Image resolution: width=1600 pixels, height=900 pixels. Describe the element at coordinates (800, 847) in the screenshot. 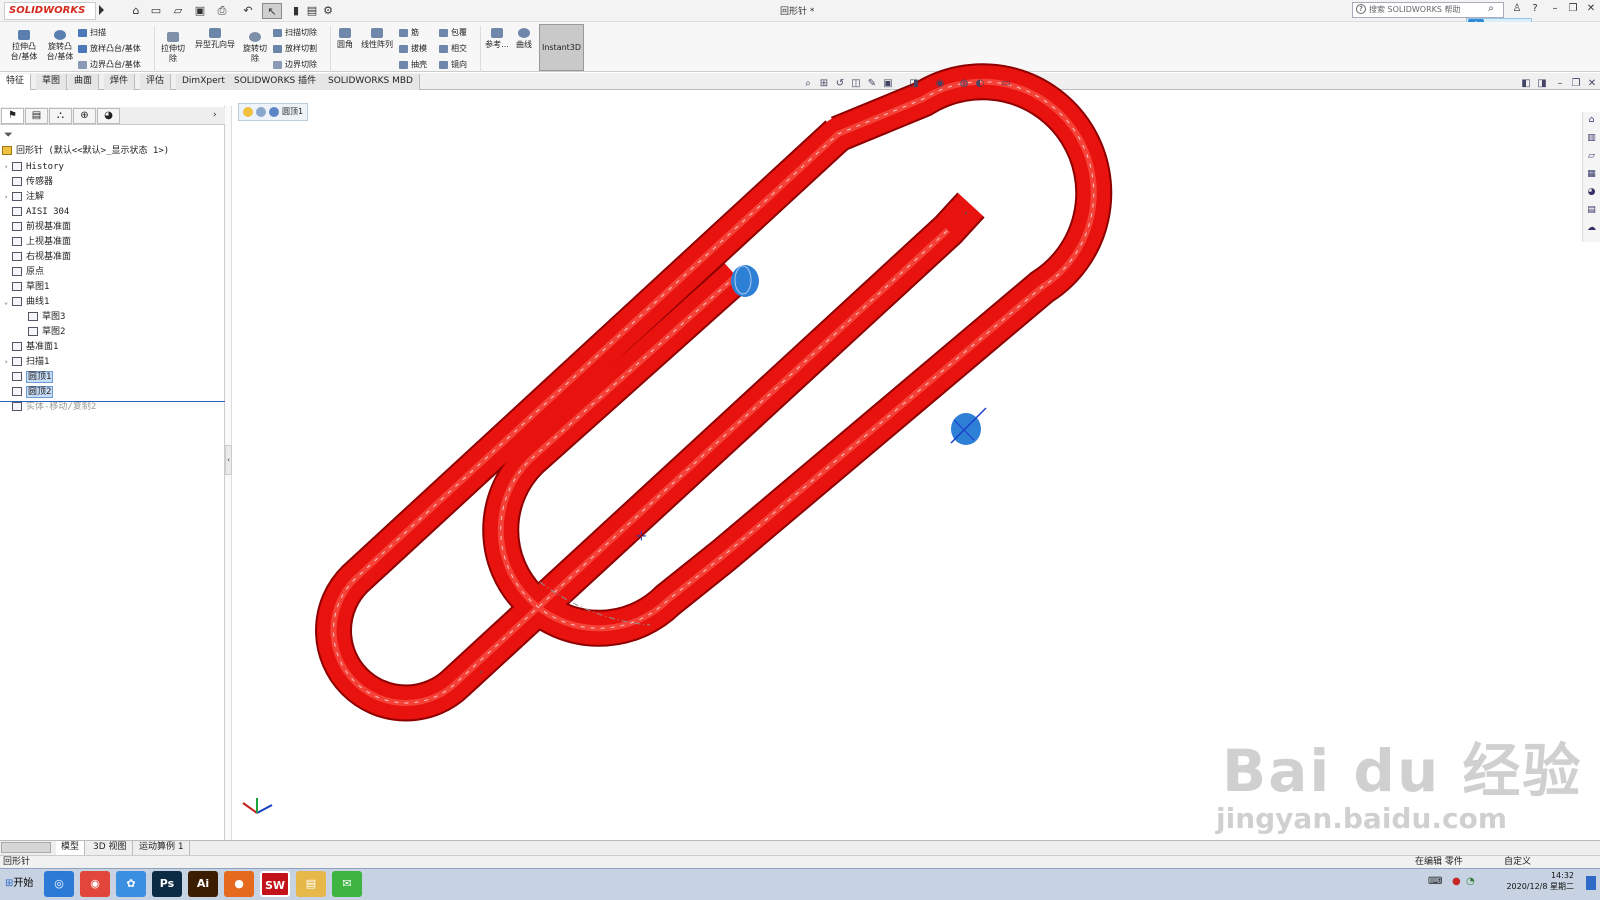

I see `bottom-tab-bar` at that location.